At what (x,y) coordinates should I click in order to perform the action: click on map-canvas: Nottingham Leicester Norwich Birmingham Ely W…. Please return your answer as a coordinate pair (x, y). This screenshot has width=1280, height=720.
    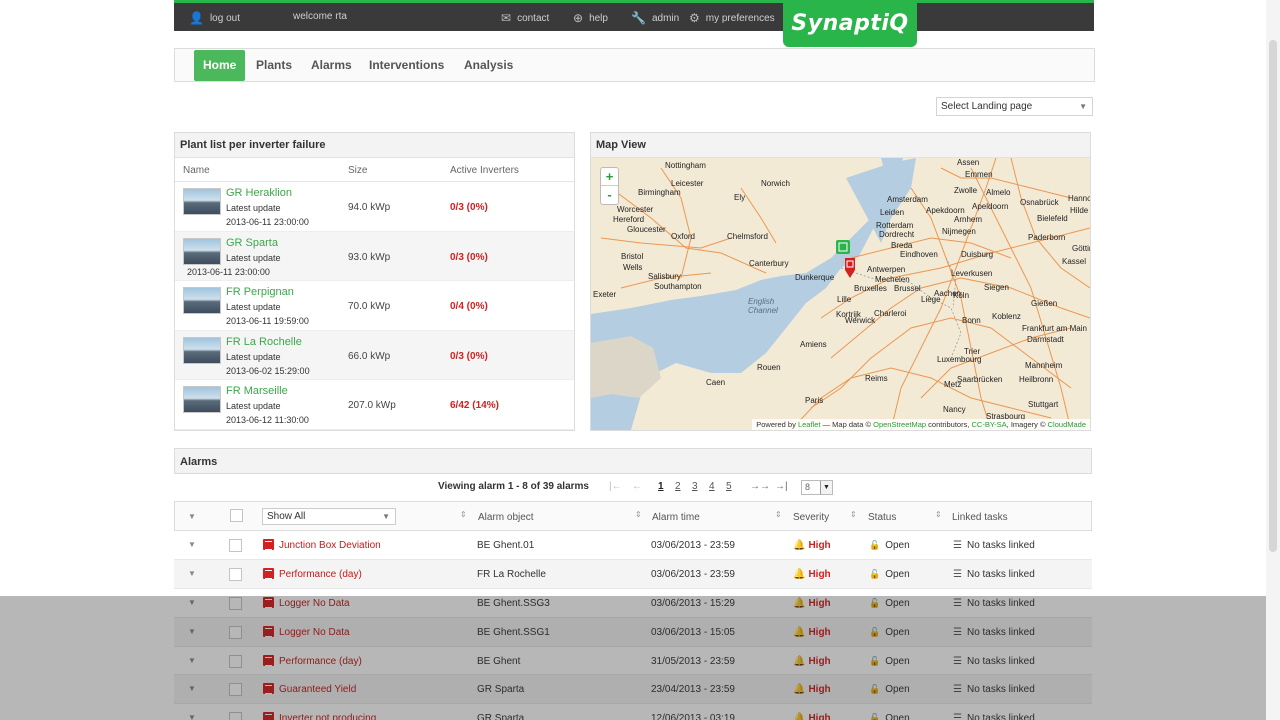
    Looking at the image, I should click on (840, 294).